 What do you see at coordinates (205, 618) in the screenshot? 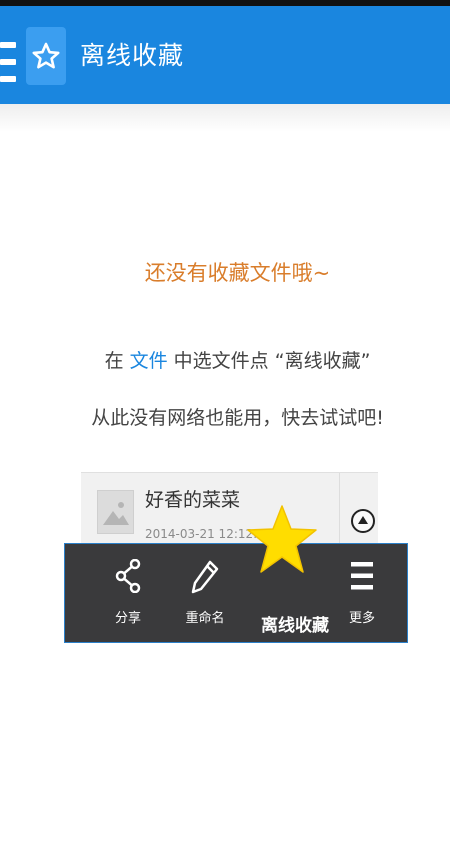
I see `rename-label: 重命名` at bounding box center [205, 618].